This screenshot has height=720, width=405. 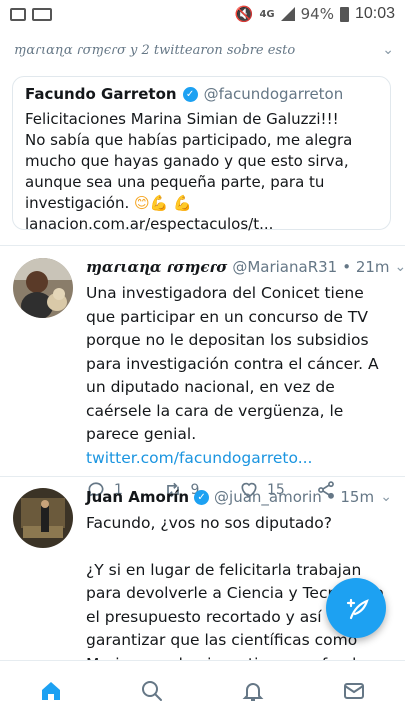 What do you see at coordinates (244, 14) in the screenshot?
I see `mute-icon: 🔇` at bounding box center [244, 14].